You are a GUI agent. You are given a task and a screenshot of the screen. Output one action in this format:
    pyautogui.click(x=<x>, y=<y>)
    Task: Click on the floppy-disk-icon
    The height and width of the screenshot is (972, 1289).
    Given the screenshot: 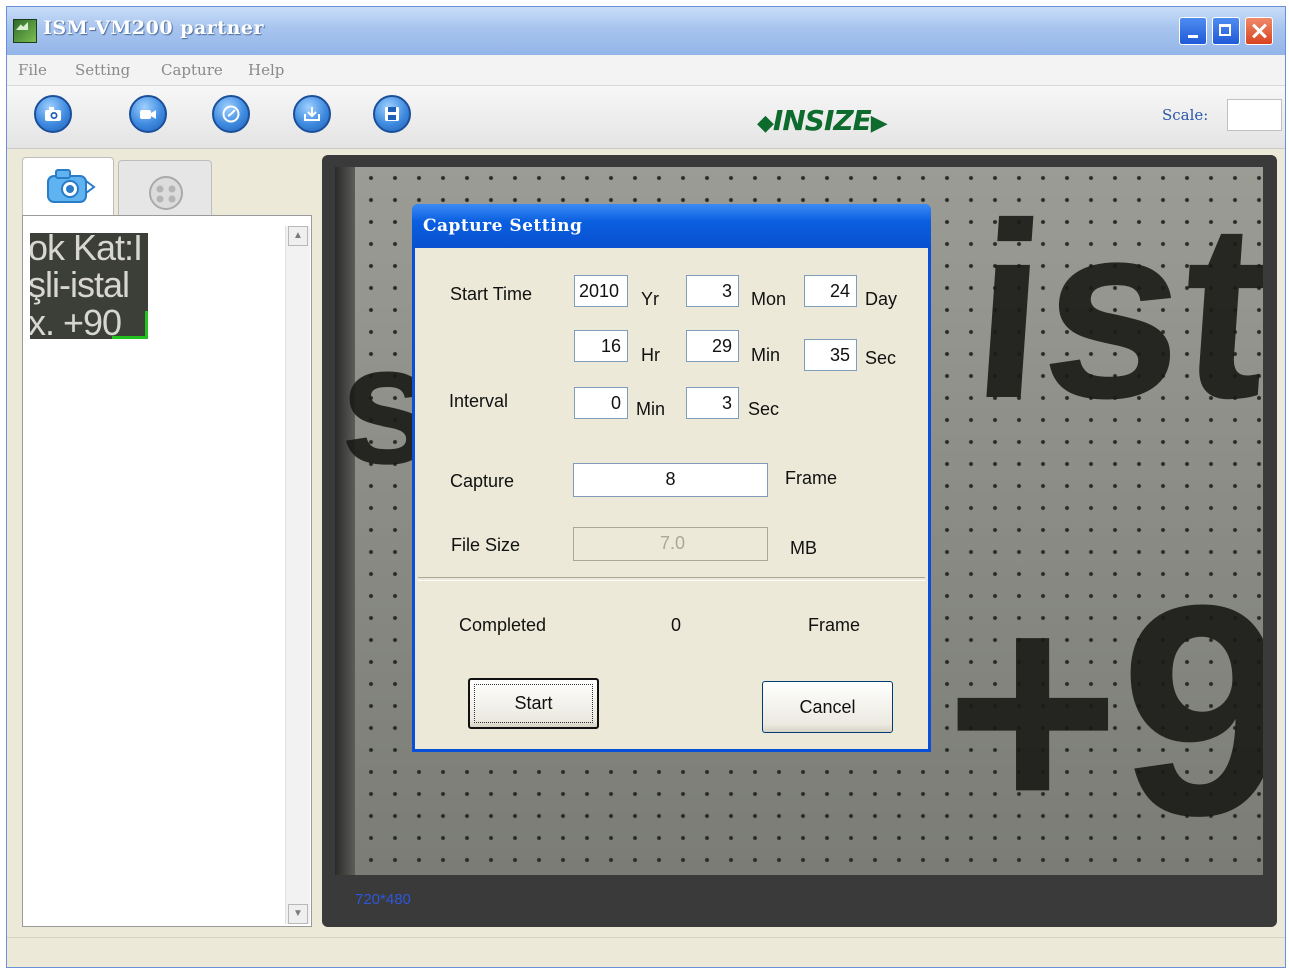 What is the action you would take?
    pyautogui.click(x=392, y=114)
    